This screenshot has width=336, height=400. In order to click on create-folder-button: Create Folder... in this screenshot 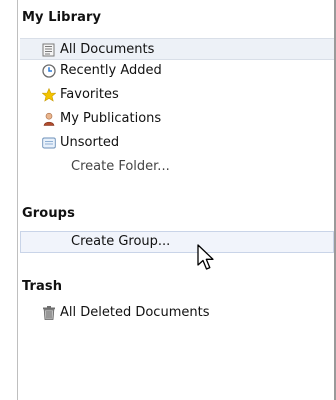, I will do `click(202, 167)`.